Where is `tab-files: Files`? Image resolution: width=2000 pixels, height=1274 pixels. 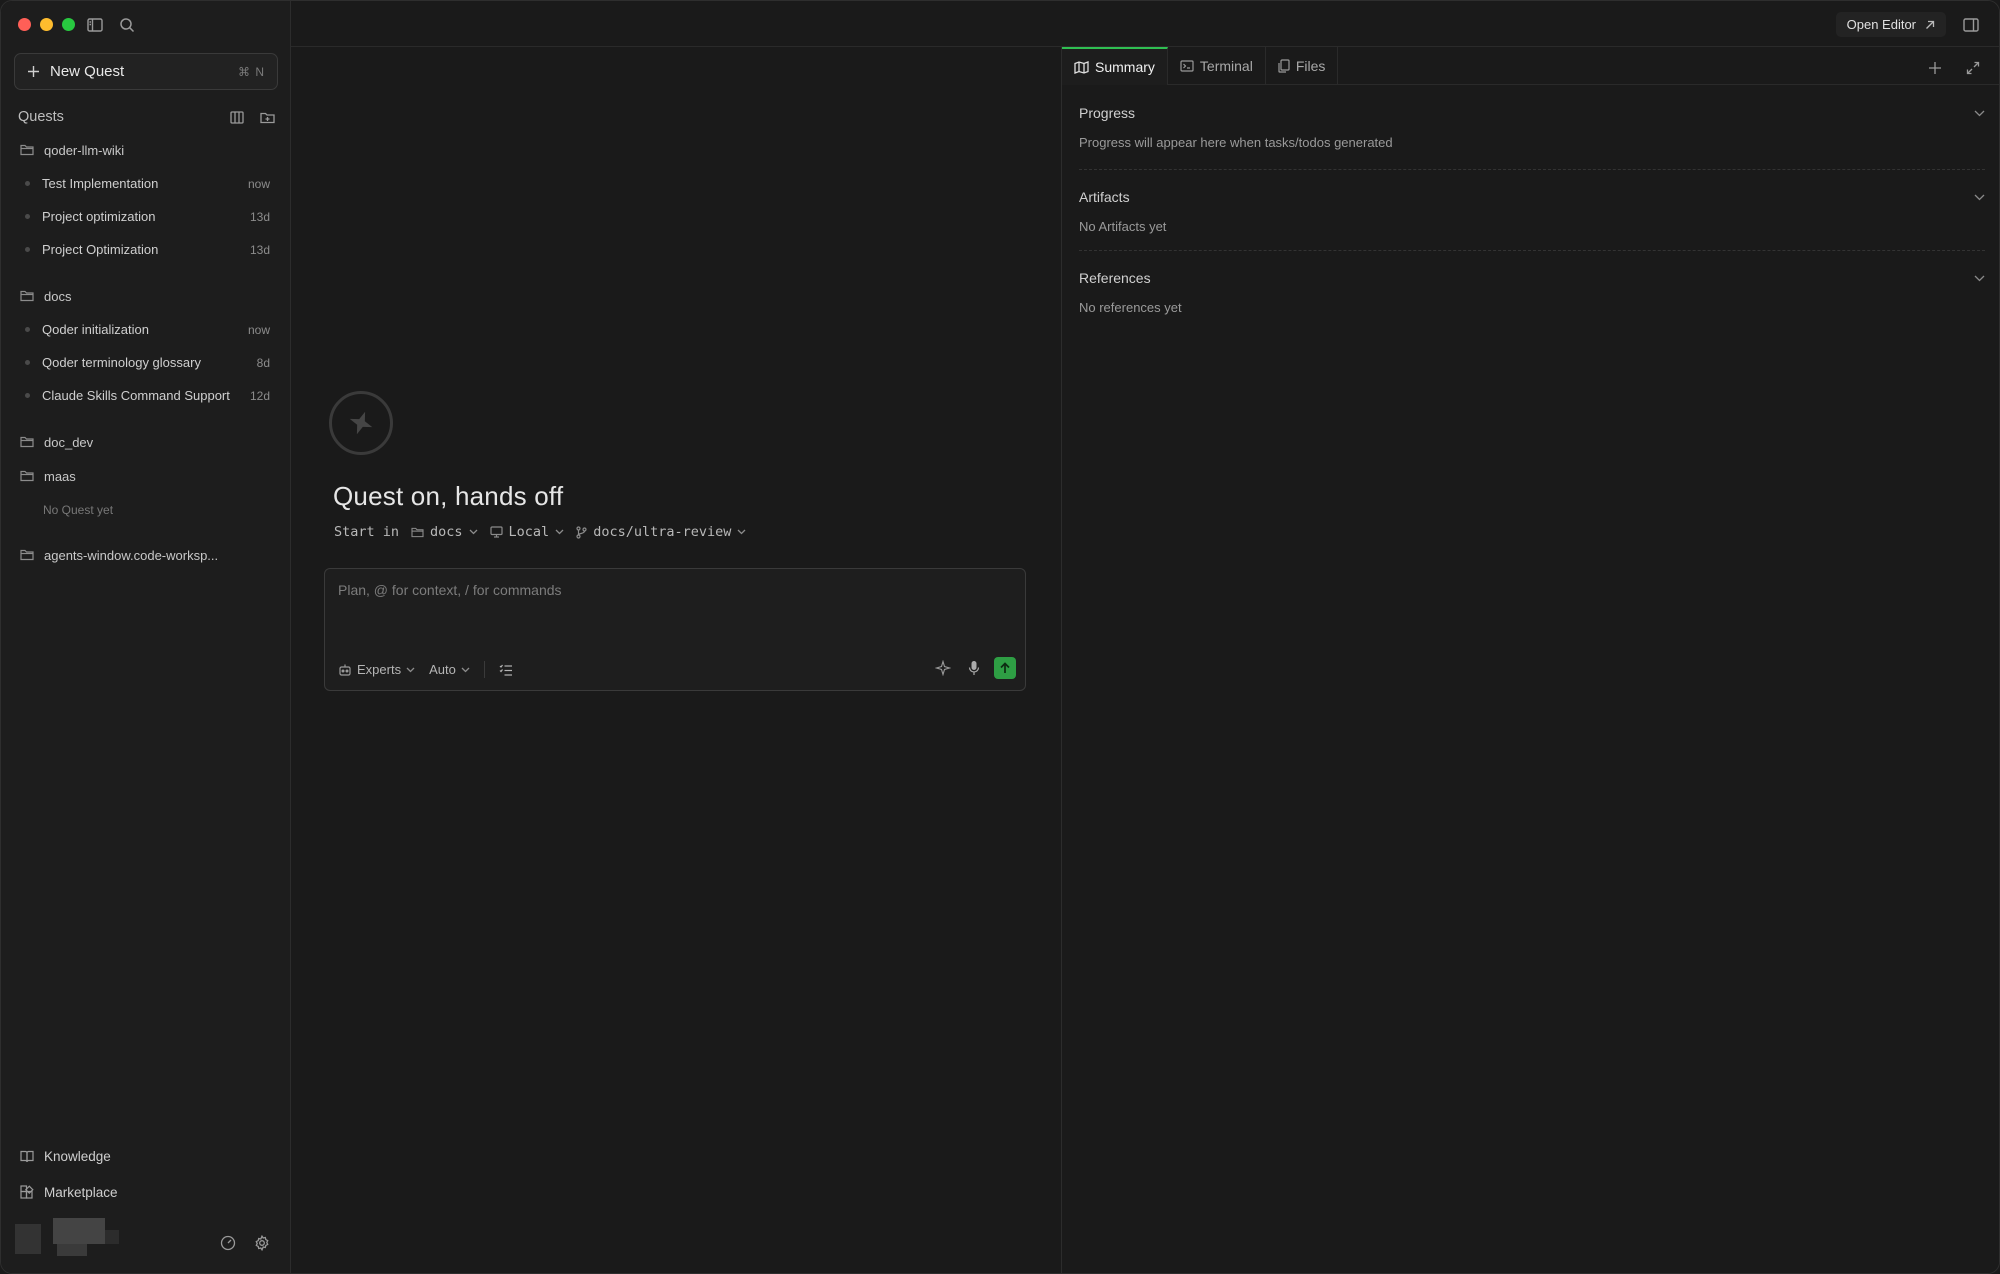
tab-files: Files is located at coordinates (1302, 66).